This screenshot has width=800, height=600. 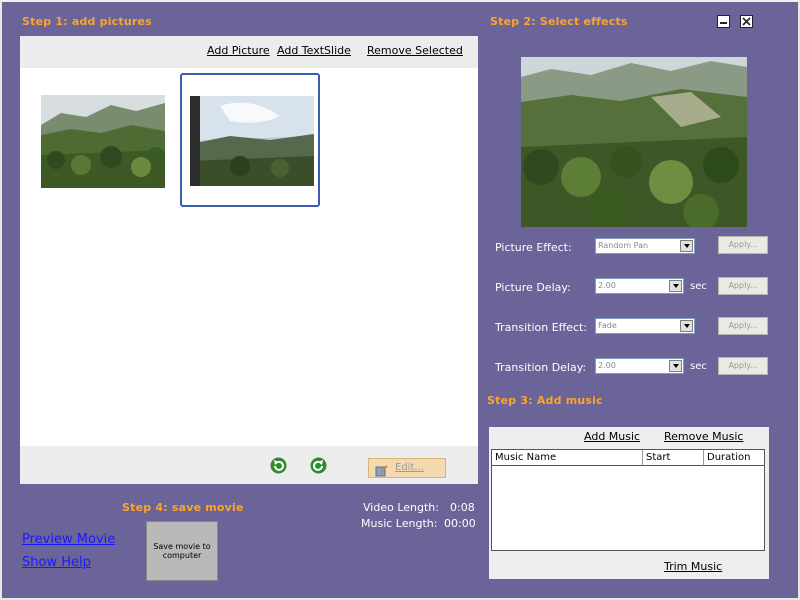 What do you see at coordinates (415, 50) in the screenshot?
I see `remove-selected-link: Remove Selected` at bounding box center [415, 50].